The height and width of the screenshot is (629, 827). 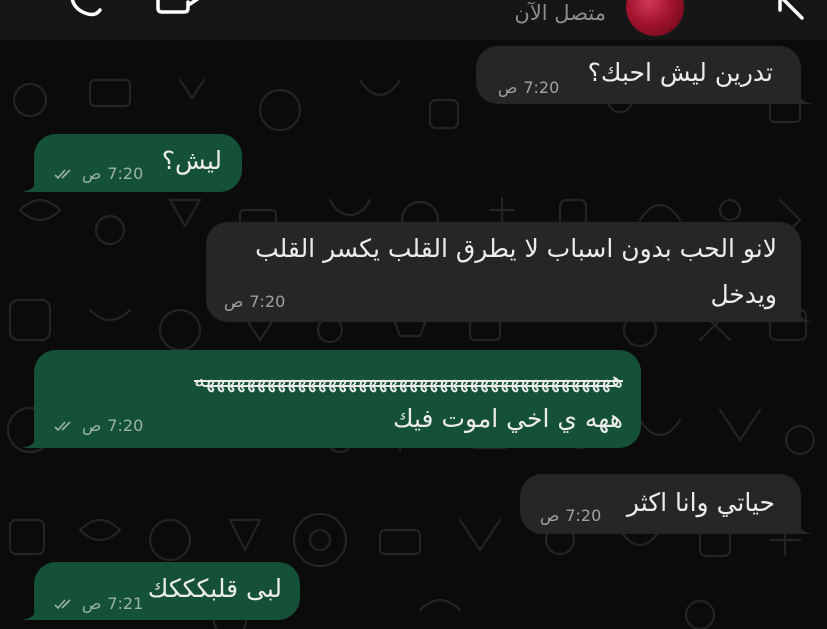 What do you see at coordinates (790, 14) in the screenshot?
I see `back-arrow-icon` at bounding box center [790, 14].